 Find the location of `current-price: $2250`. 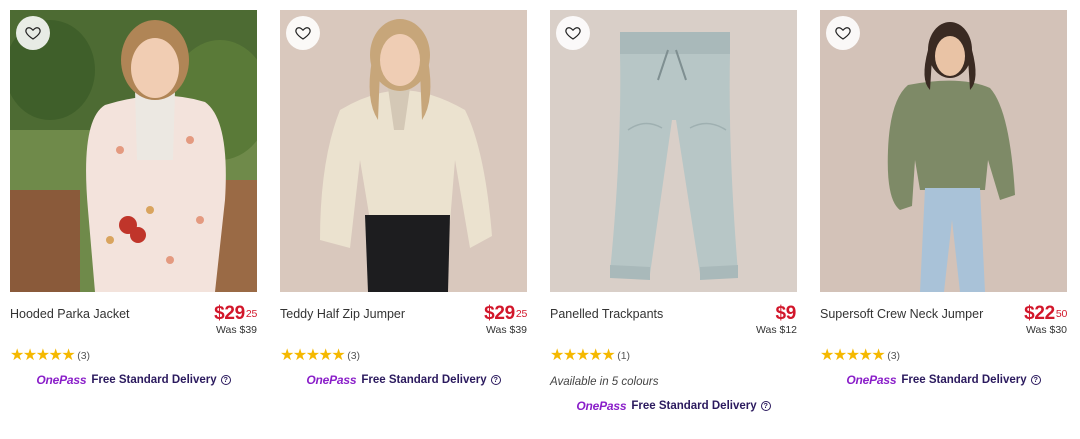

current-price: $2250 is located at coordinates (1045, 313).